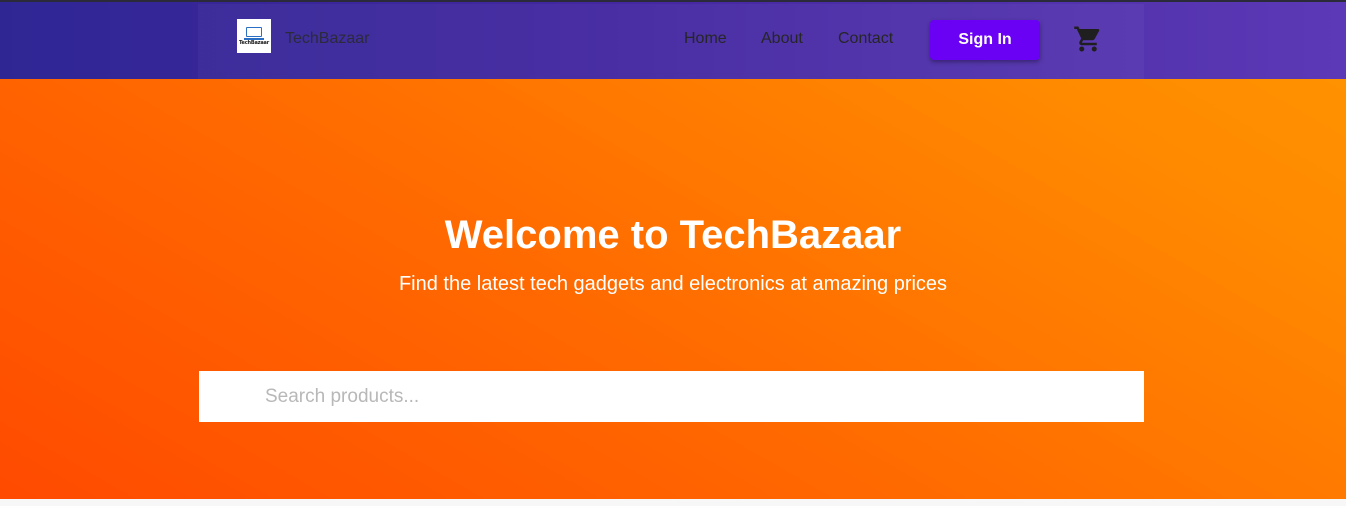 The image size is (1346, 506). Describe the element at coordinates (1088, 39) in the screenshot. I see `shopping-cart-icon` at that location.